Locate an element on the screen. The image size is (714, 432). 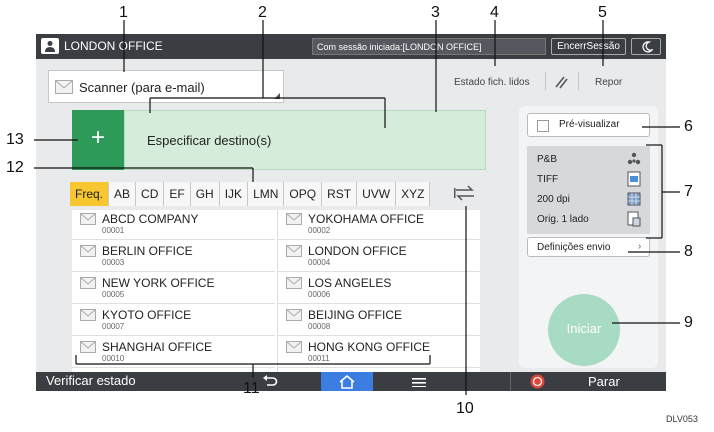
callout-6: 6 is located at coordinates (688, 126).